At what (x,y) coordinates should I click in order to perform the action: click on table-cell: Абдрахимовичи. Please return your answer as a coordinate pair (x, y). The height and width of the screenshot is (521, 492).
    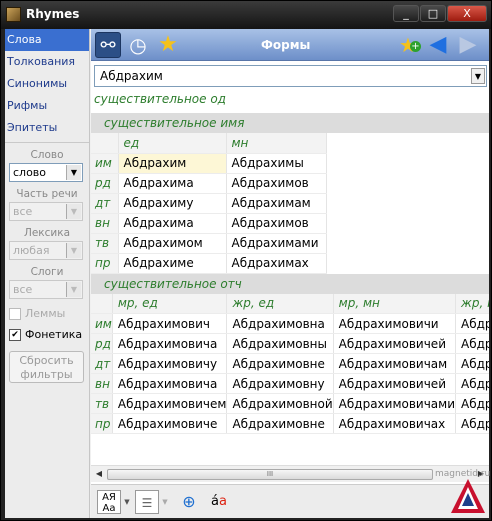
    Looking at the image, I should click on (395, 323).